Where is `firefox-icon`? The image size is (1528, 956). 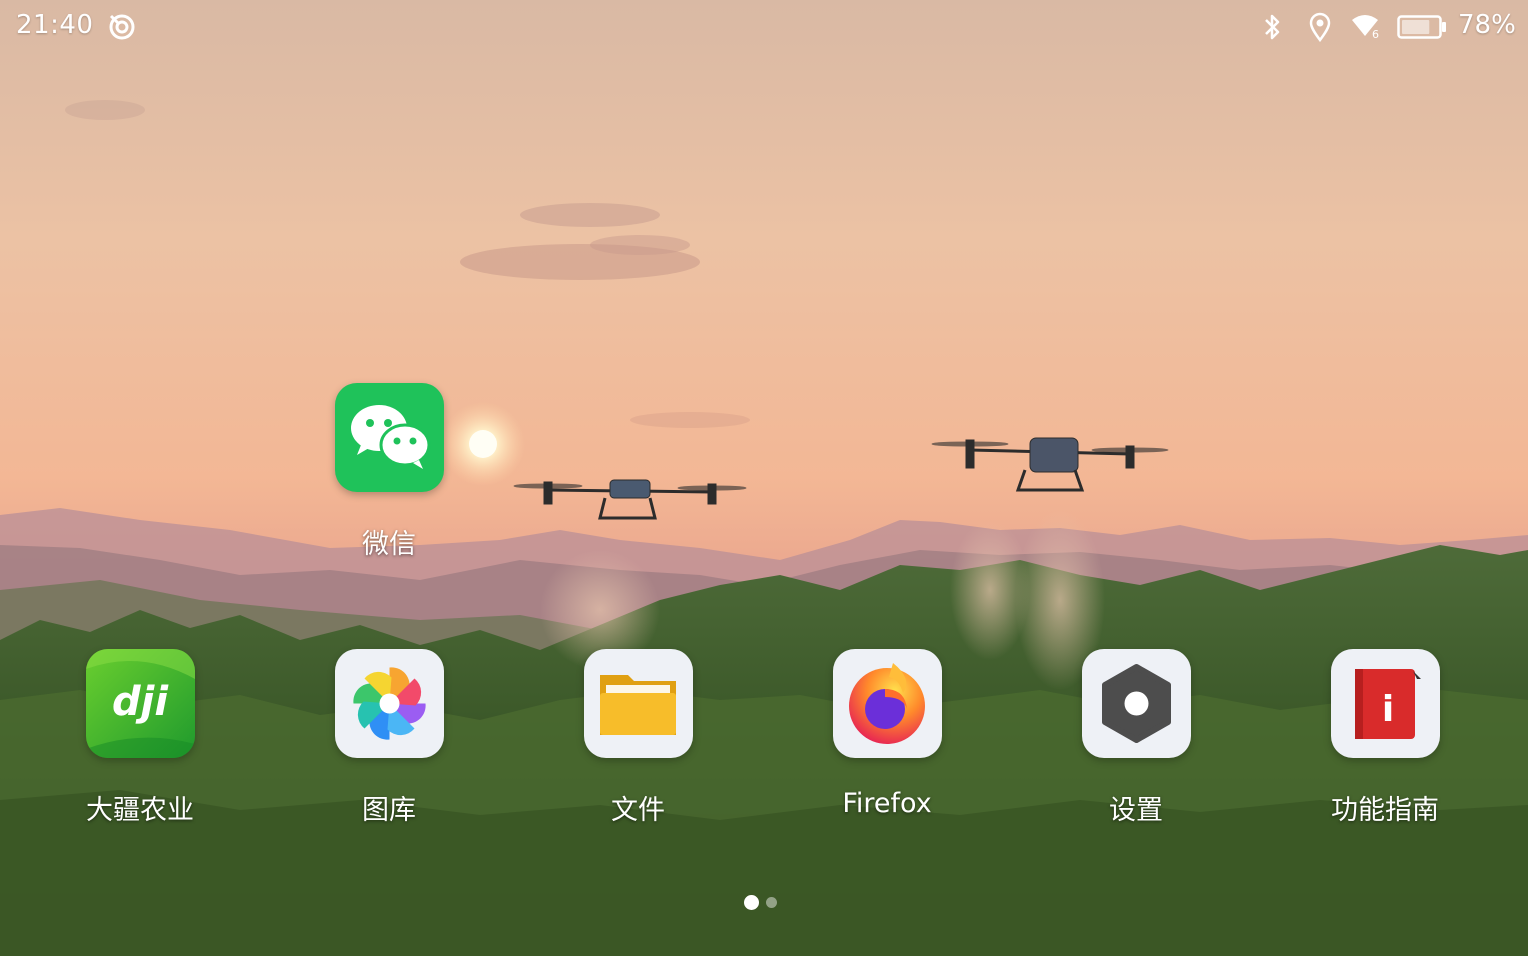
firefox-icon is located at coordinates (887, 703).